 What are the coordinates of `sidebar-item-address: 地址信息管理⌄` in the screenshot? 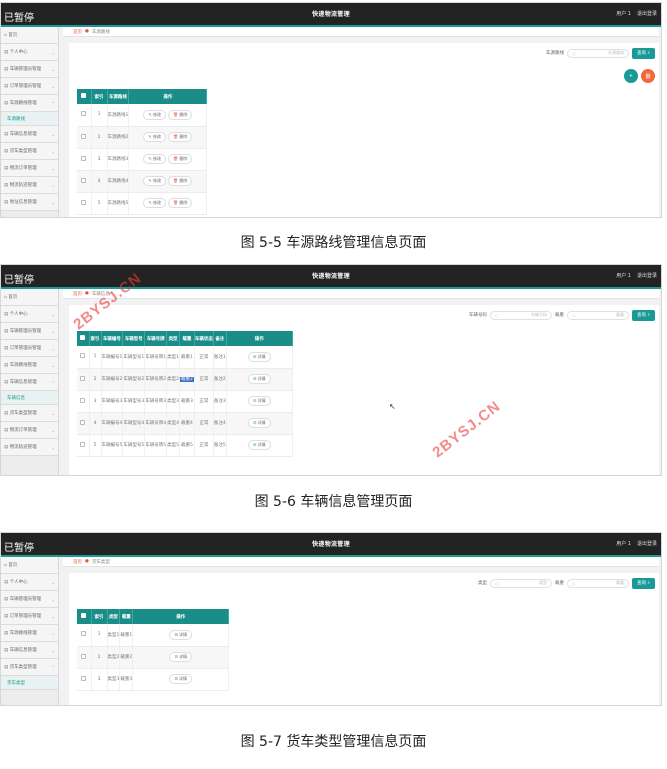 It's located at (29, 202).